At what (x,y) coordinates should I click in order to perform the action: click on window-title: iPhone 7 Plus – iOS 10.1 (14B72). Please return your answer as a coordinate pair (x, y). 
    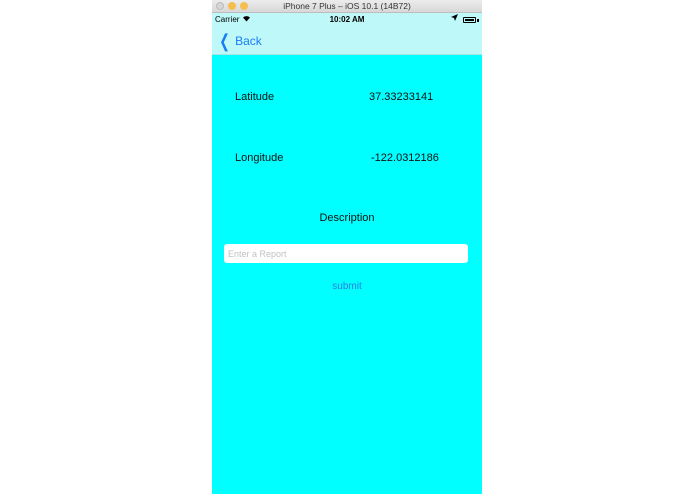
    Looking at the image, I should click on (347, 6).